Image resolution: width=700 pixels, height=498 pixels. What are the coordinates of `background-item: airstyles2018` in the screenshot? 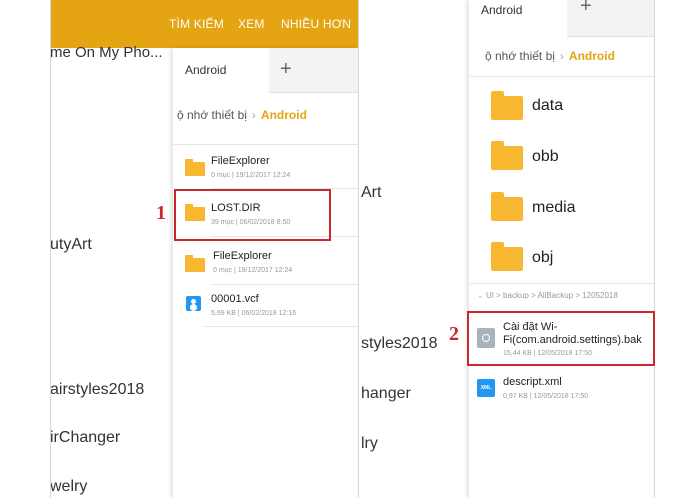 It's located at (97, 389).